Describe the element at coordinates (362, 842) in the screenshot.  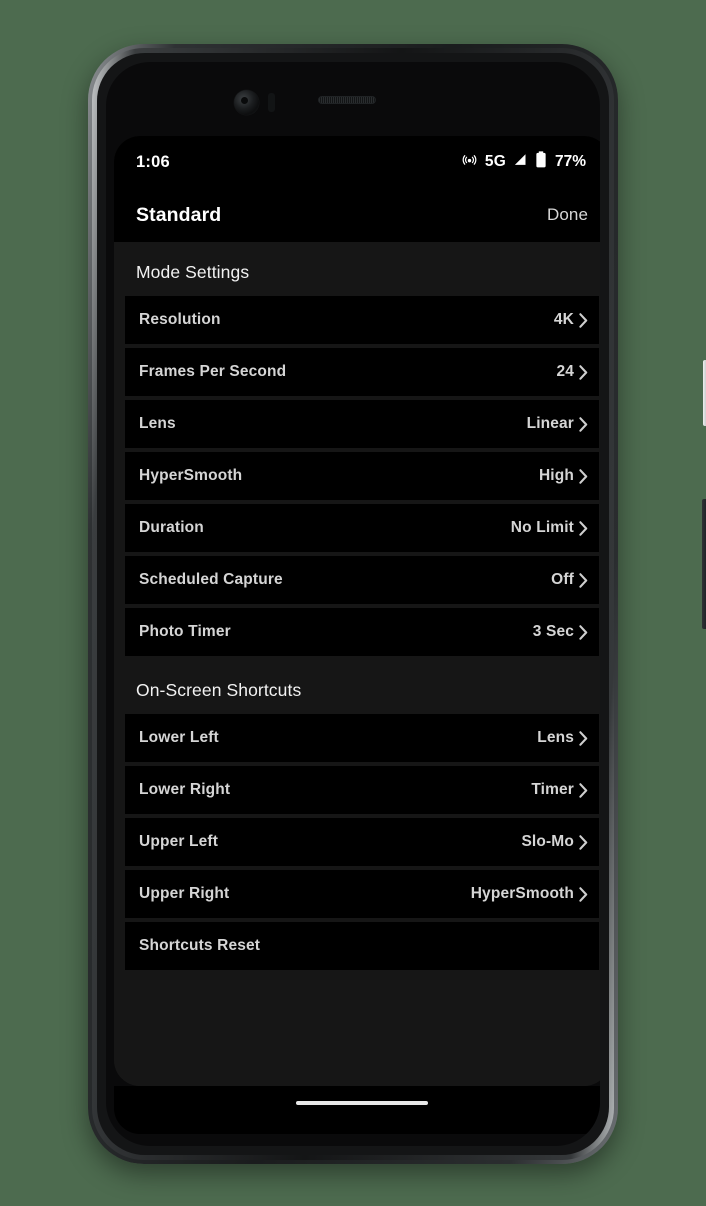
I see `settings-row: Upper Left Slo-Mo` at that location.